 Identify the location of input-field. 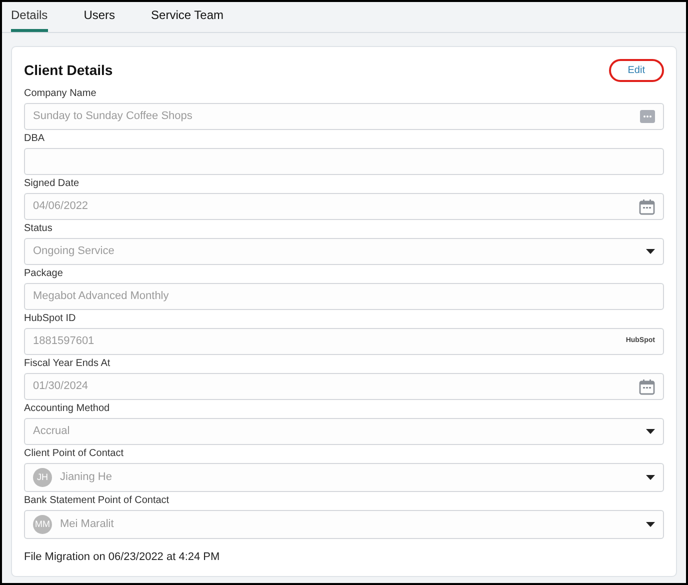
(344, 161).